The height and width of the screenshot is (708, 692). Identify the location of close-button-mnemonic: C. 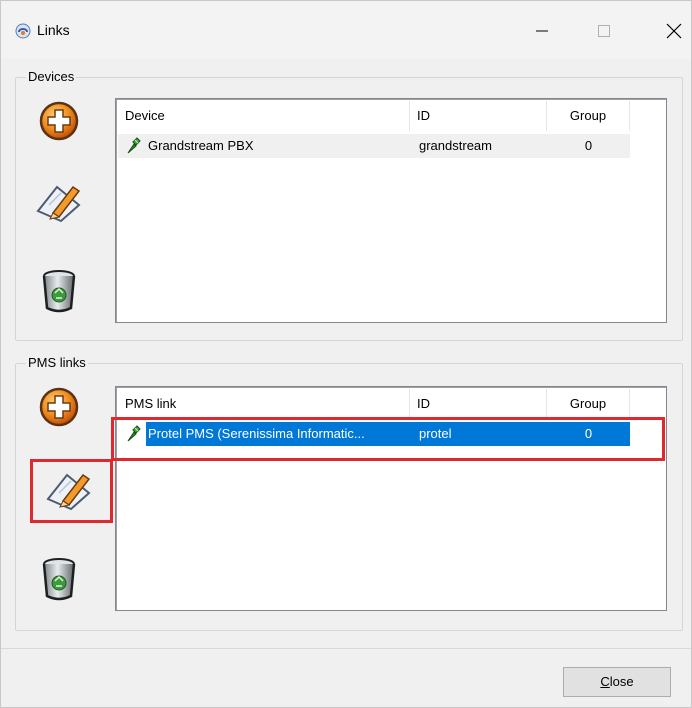
(605, 681).